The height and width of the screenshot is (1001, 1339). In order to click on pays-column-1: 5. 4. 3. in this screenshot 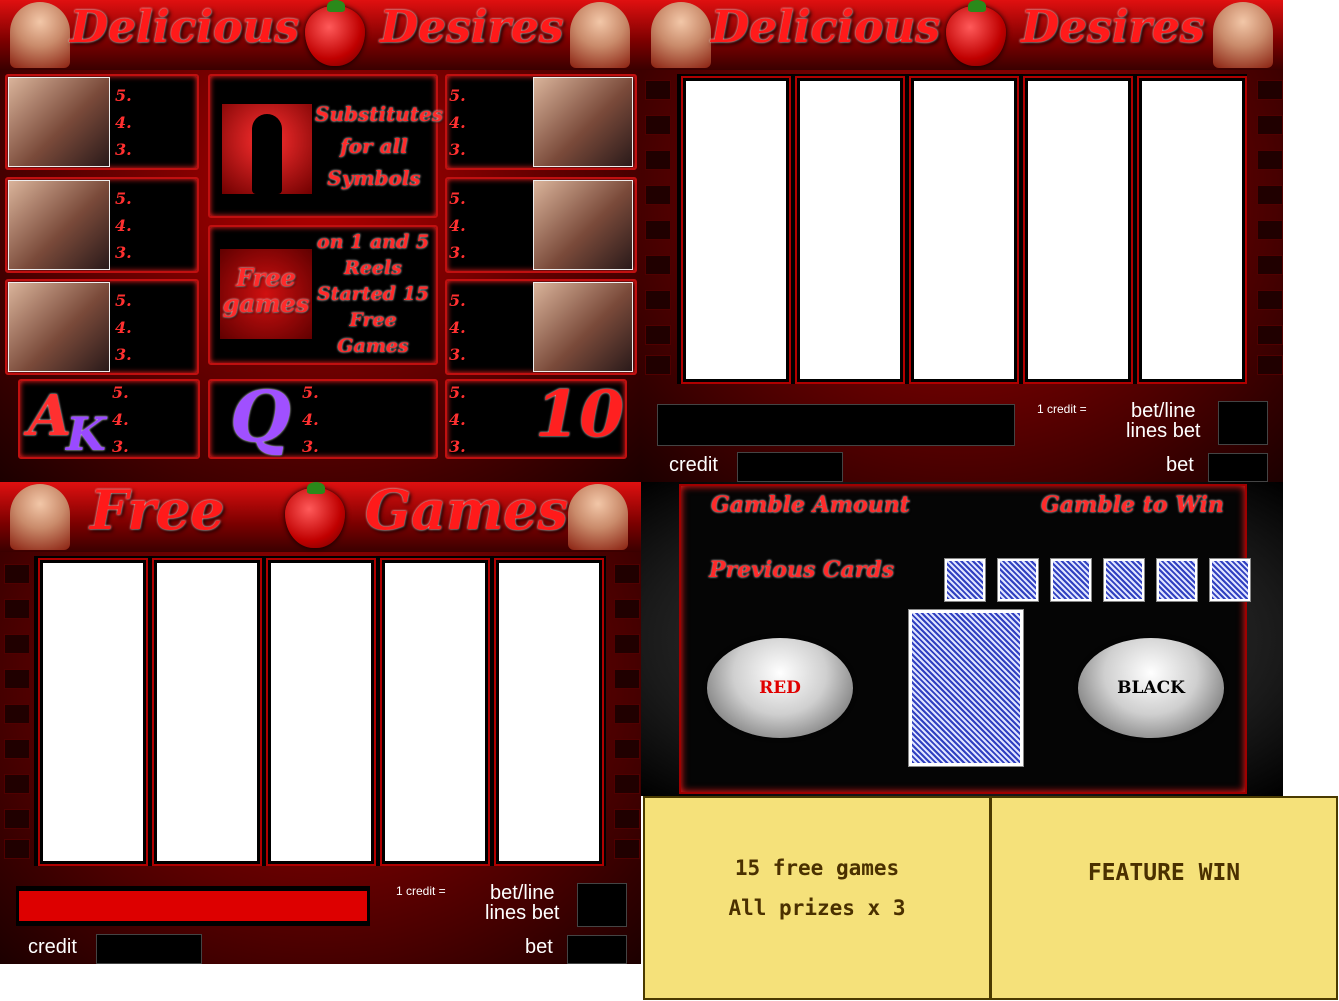, I will do `click(124, 122)`.